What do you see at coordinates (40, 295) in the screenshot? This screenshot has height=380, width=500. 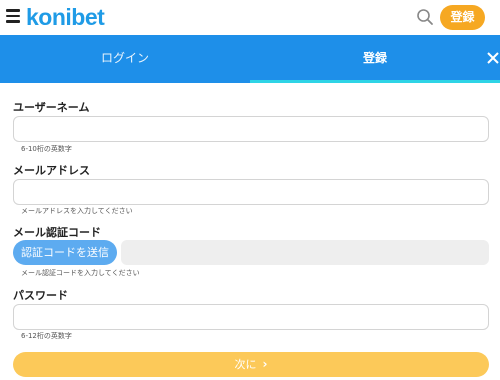 I see `password-label: パスワード` at bounding box center [40, 295].